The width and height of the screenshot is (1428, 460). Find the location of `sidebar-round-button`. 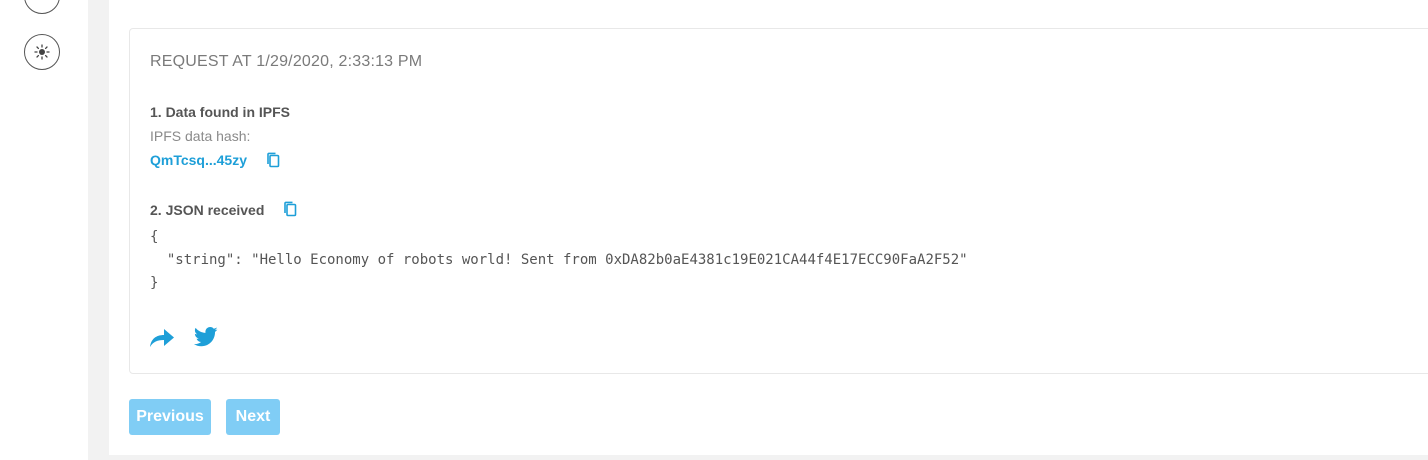

sidebar-round-button is located at coordinates (42, 7).